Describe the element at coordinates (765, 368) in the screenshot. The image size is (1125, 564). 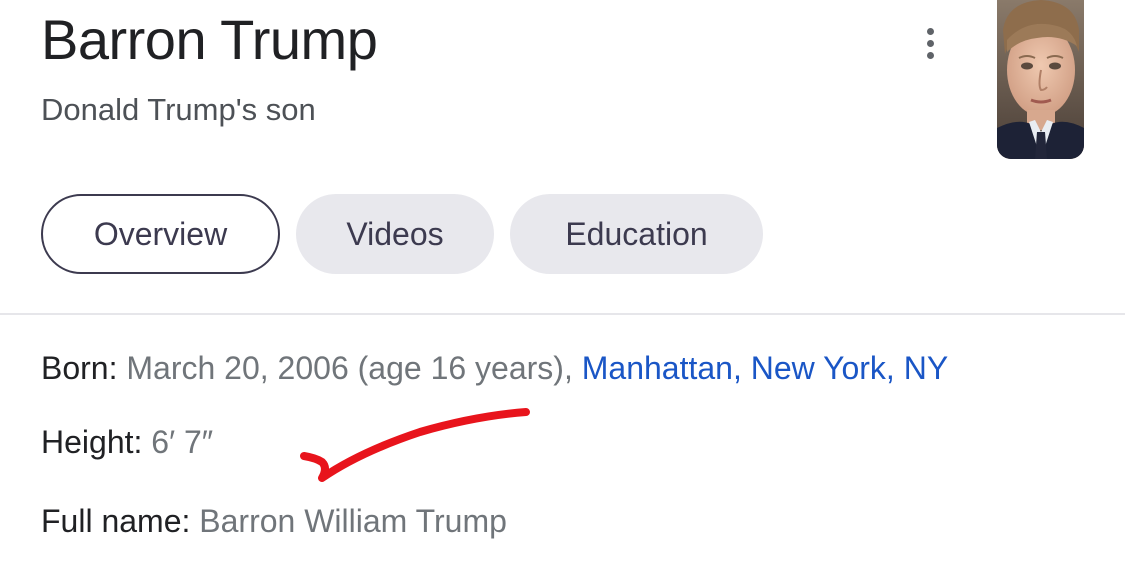
I see `fact-born-place-link: Manhattan, New York, NY` at that location.